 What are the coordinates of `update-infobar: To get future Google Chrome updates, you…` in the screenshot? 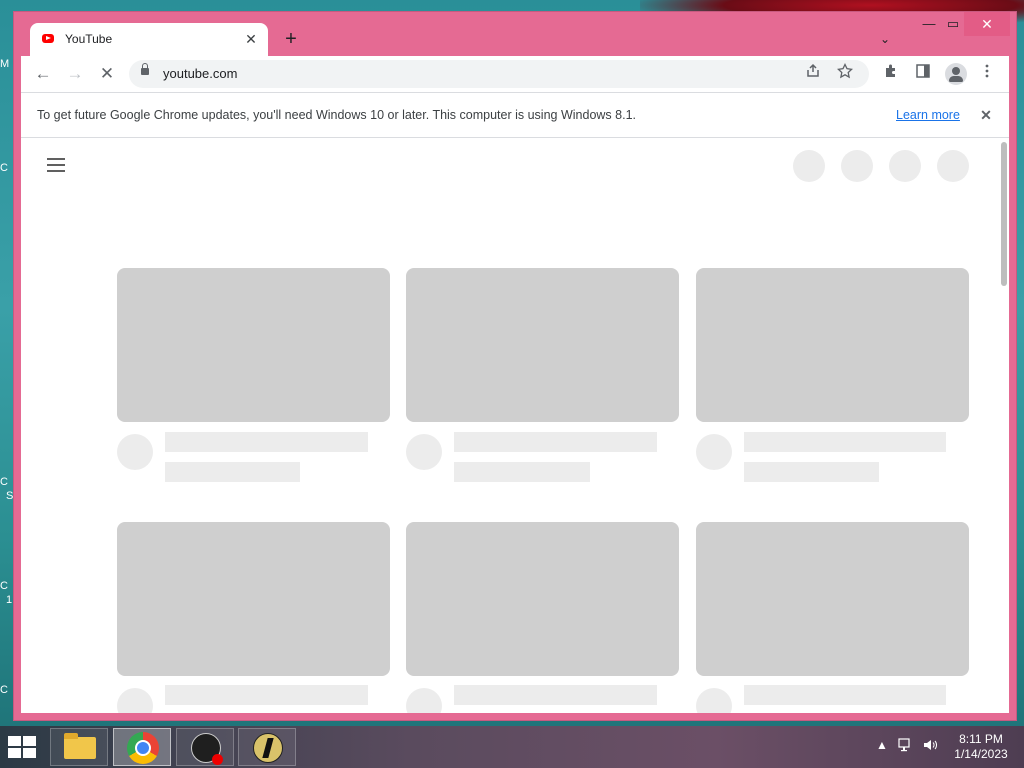 It's located at (515, 115).